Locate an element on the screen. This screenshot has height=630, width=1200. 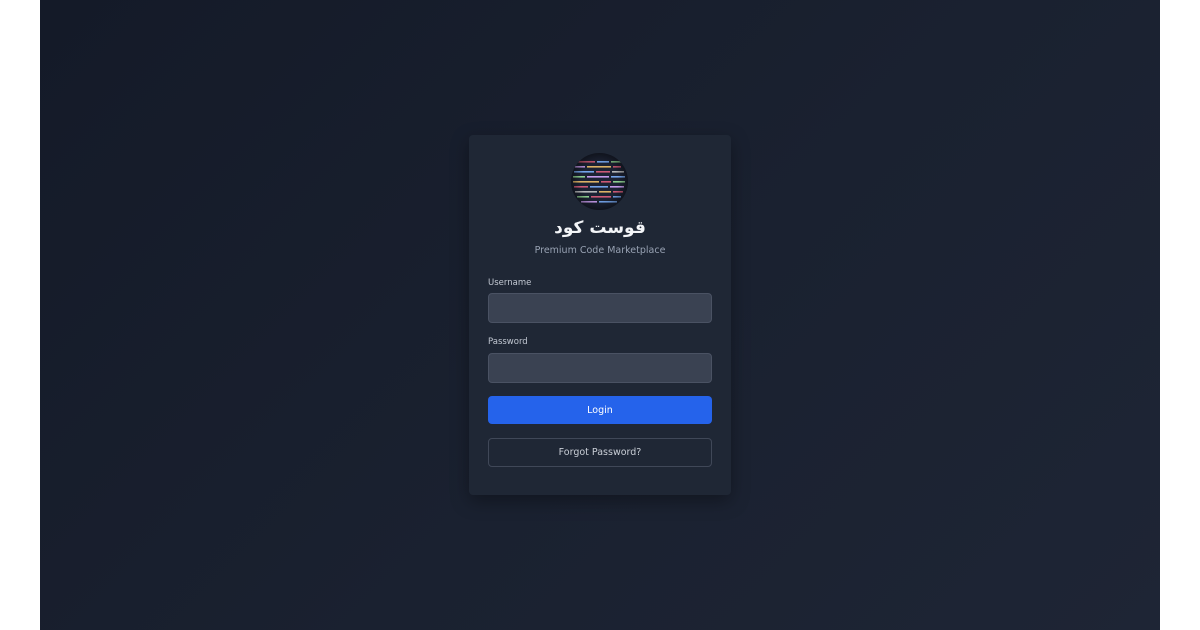
password-input is located at coordinates (600, 368).